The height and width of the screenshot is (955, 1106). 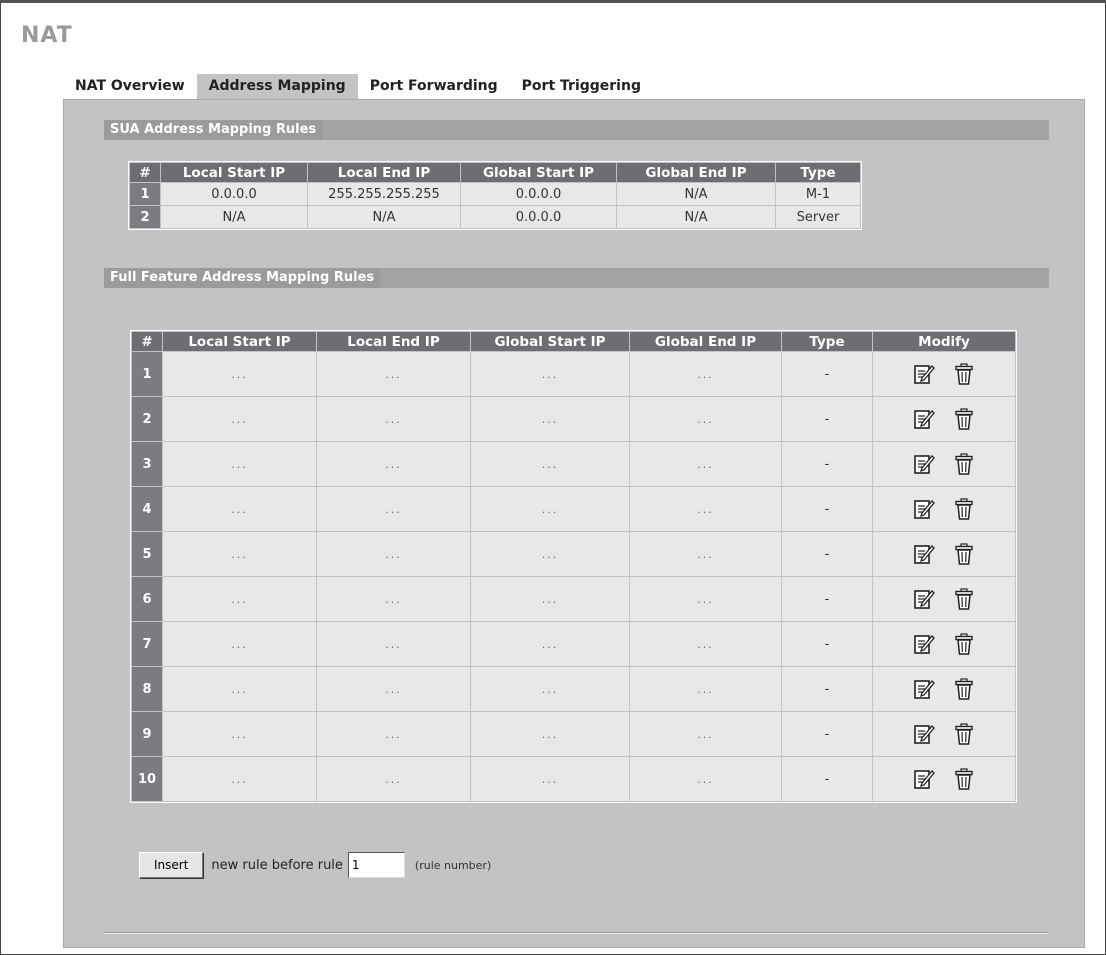 I want to click on col-global-end-ip: Global End IP, so click(x=696, y=172).